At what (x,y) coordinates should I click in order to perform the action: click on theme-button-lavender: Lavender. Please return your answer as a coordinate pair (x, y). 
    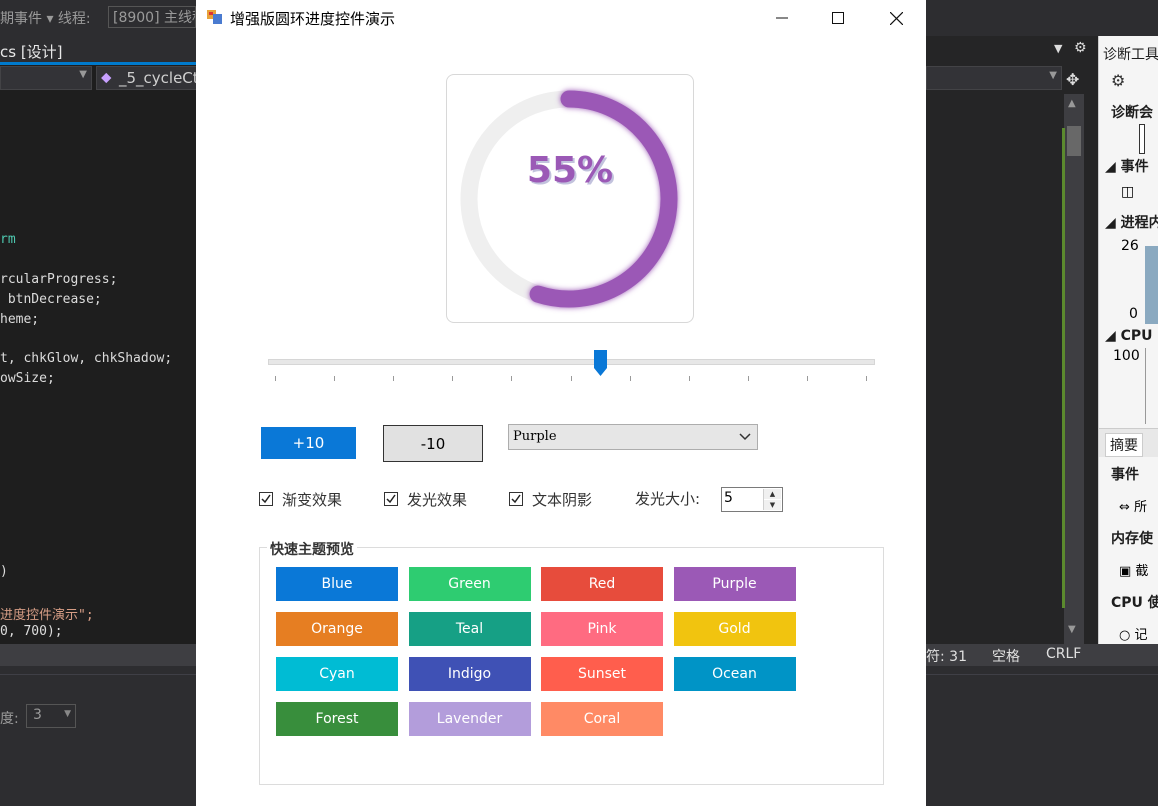
    Looking at the image, I should click on (469, 719).